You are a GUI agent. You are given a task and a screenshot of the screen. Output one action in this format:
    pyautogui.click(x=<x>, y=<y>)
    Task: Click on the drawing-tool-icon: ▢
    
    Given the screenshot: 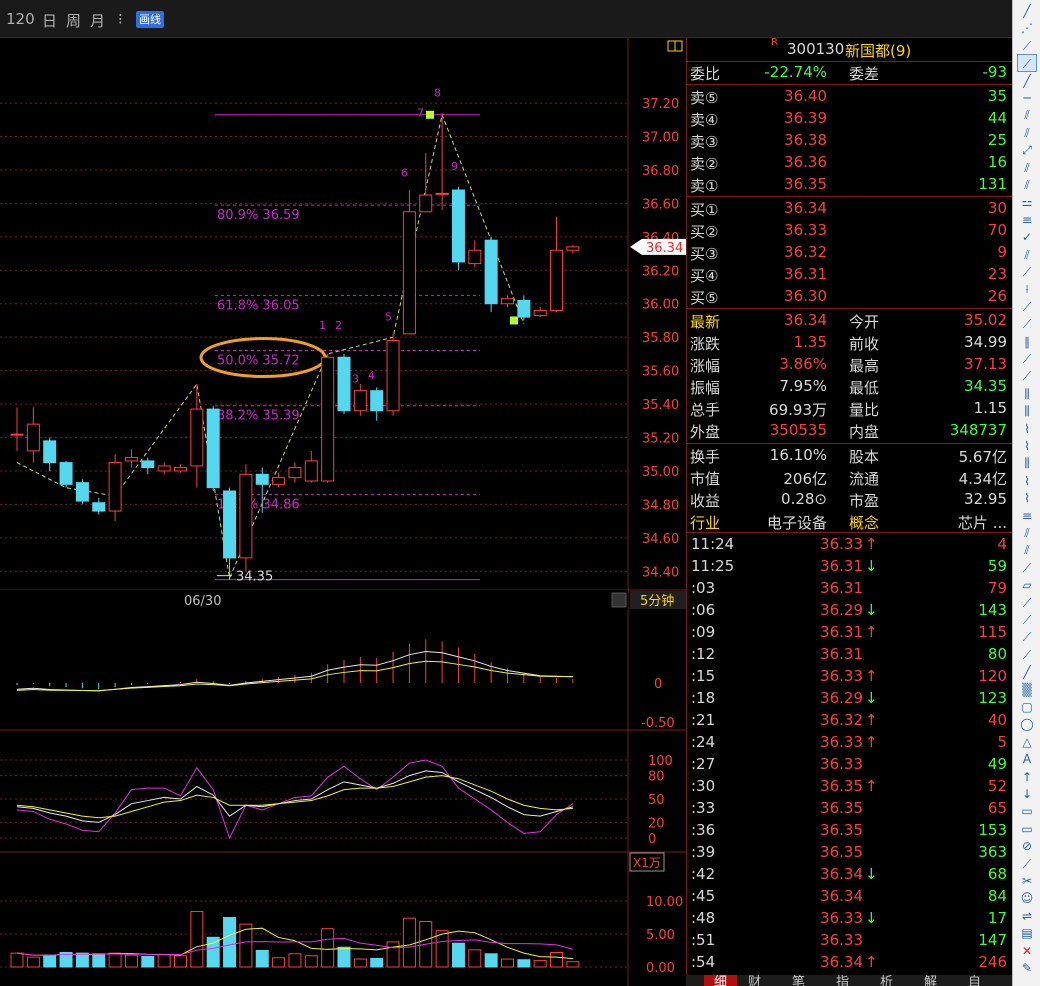 What is the action you would take?
    pyautogui.click(x=1027, y=707)
    